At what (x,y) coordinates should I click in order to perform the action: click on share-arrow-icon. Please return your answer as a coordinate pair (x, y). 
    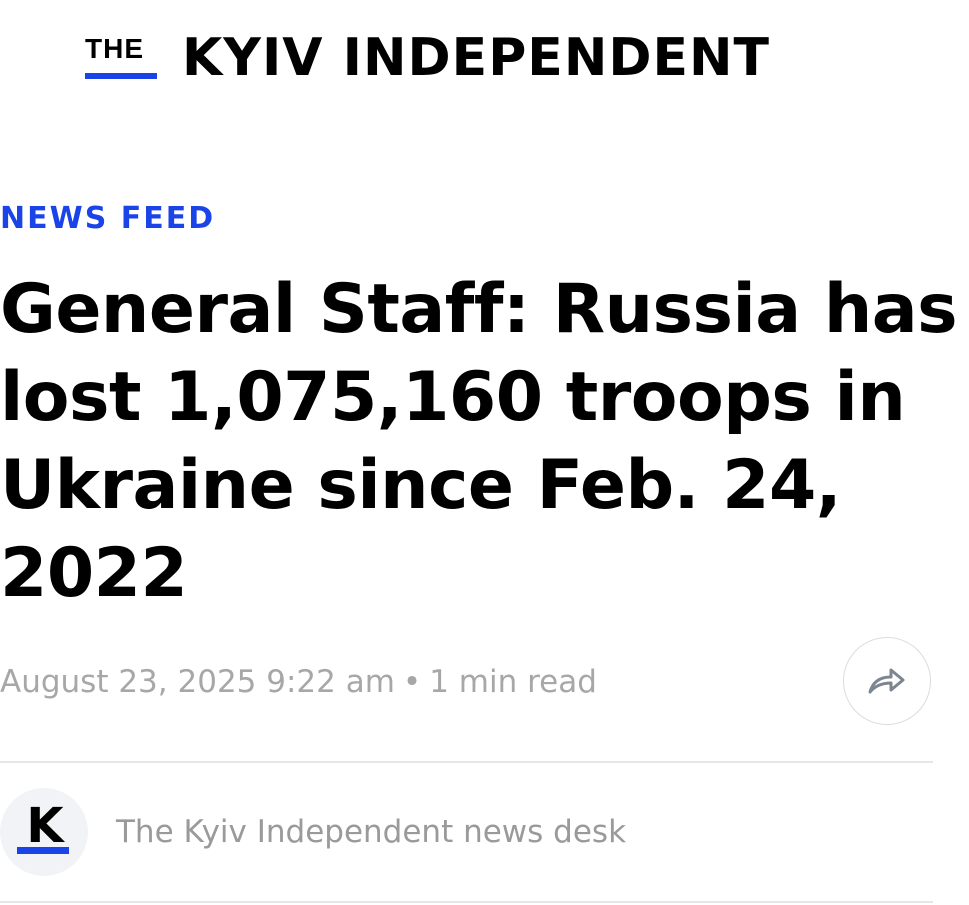
    Looking at the image, I should click on (886, 681).